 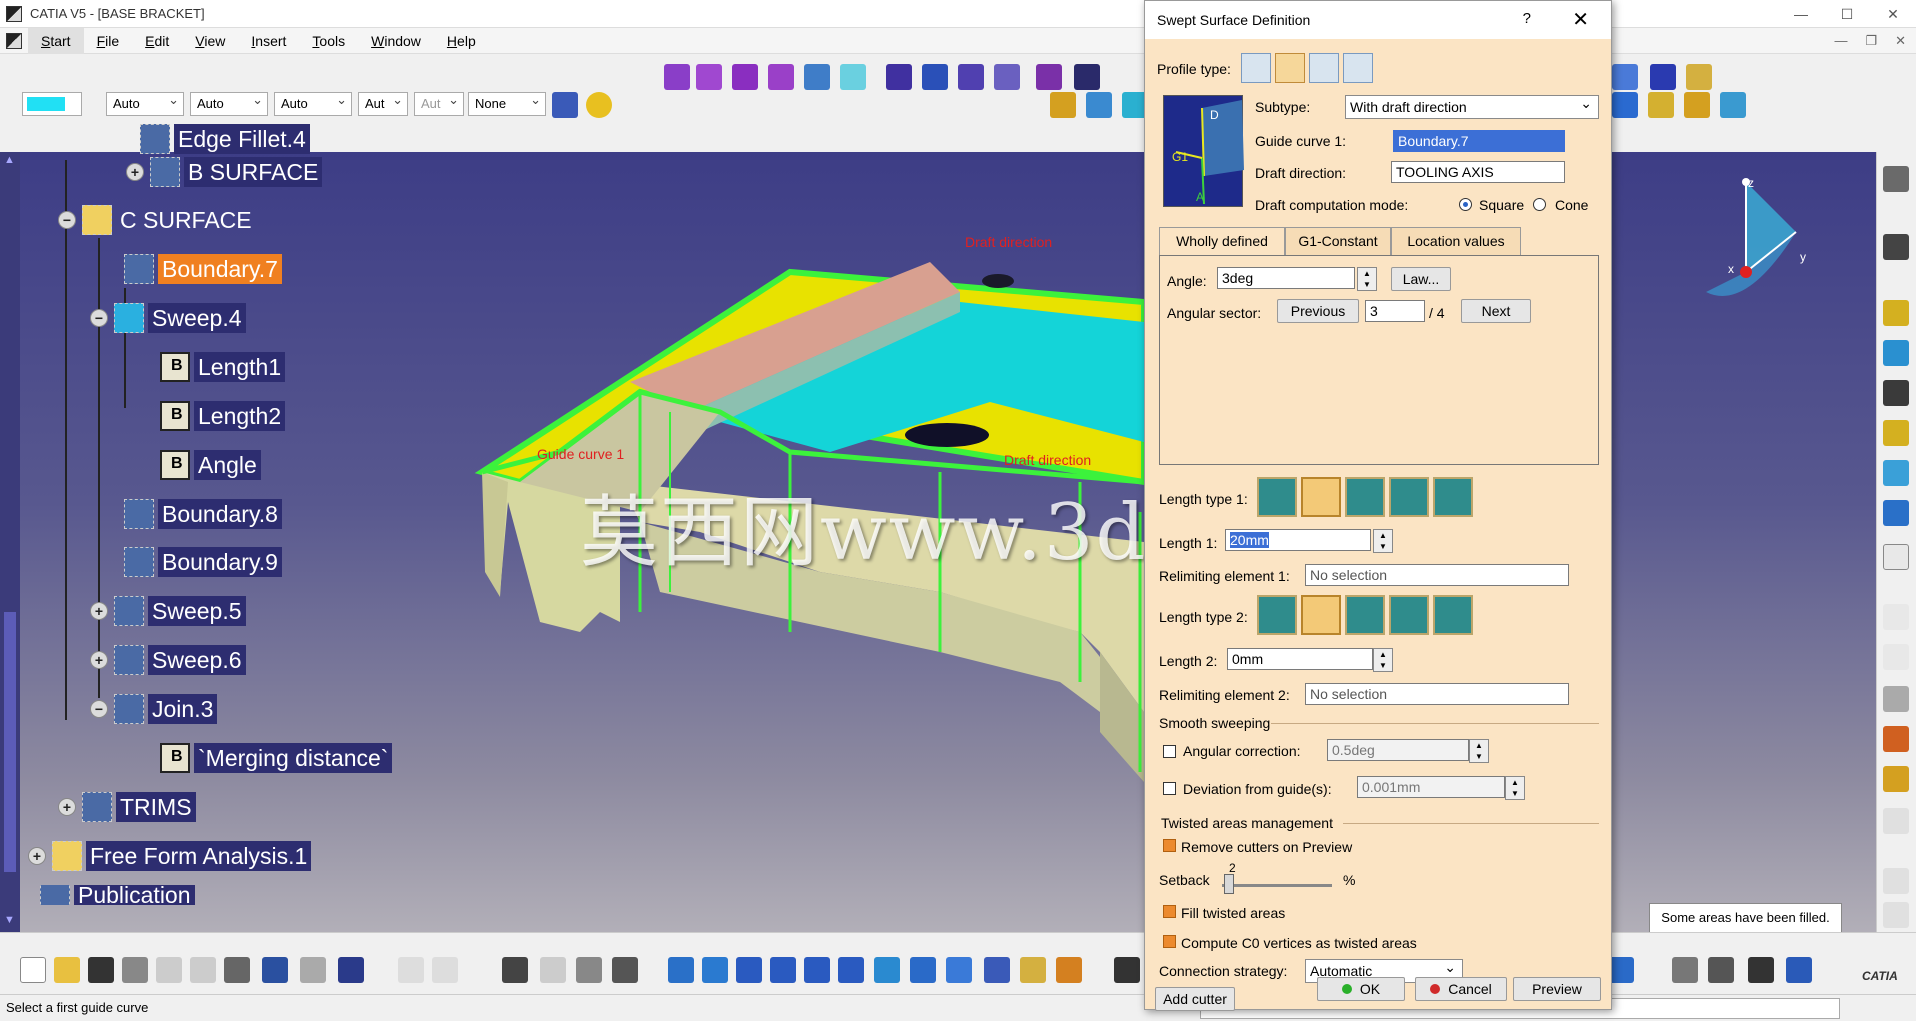 I want to click on new-file-icon, so click(x=33, y=970).